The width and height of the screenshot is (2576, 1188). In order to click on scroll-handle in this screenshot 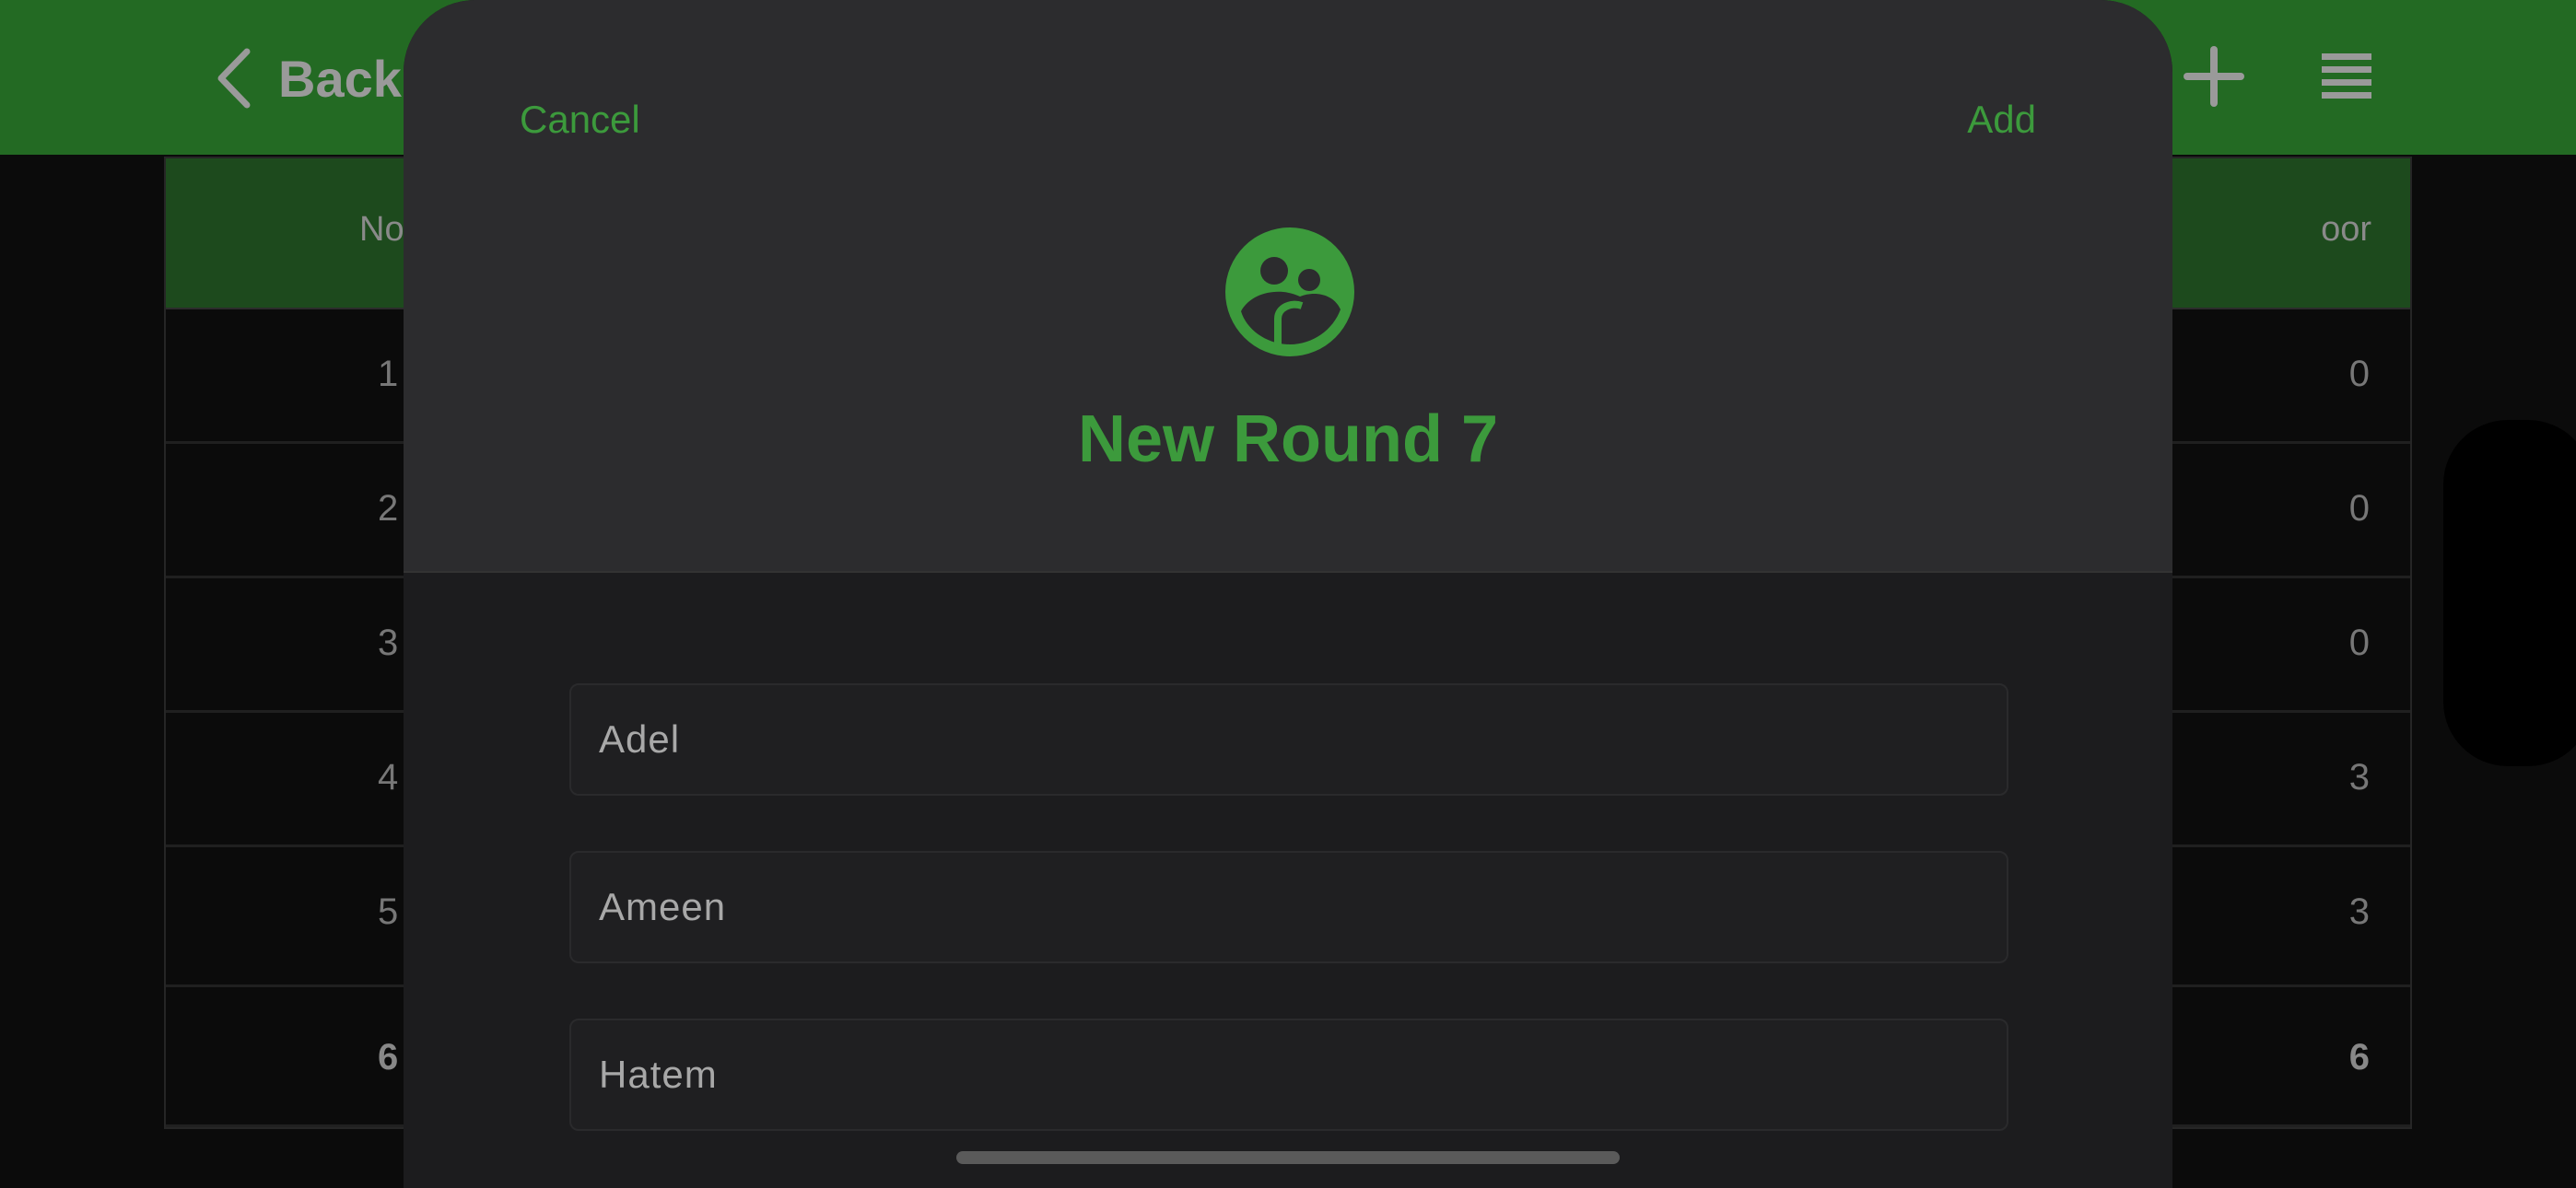, I will do `click(2509, 593)`.